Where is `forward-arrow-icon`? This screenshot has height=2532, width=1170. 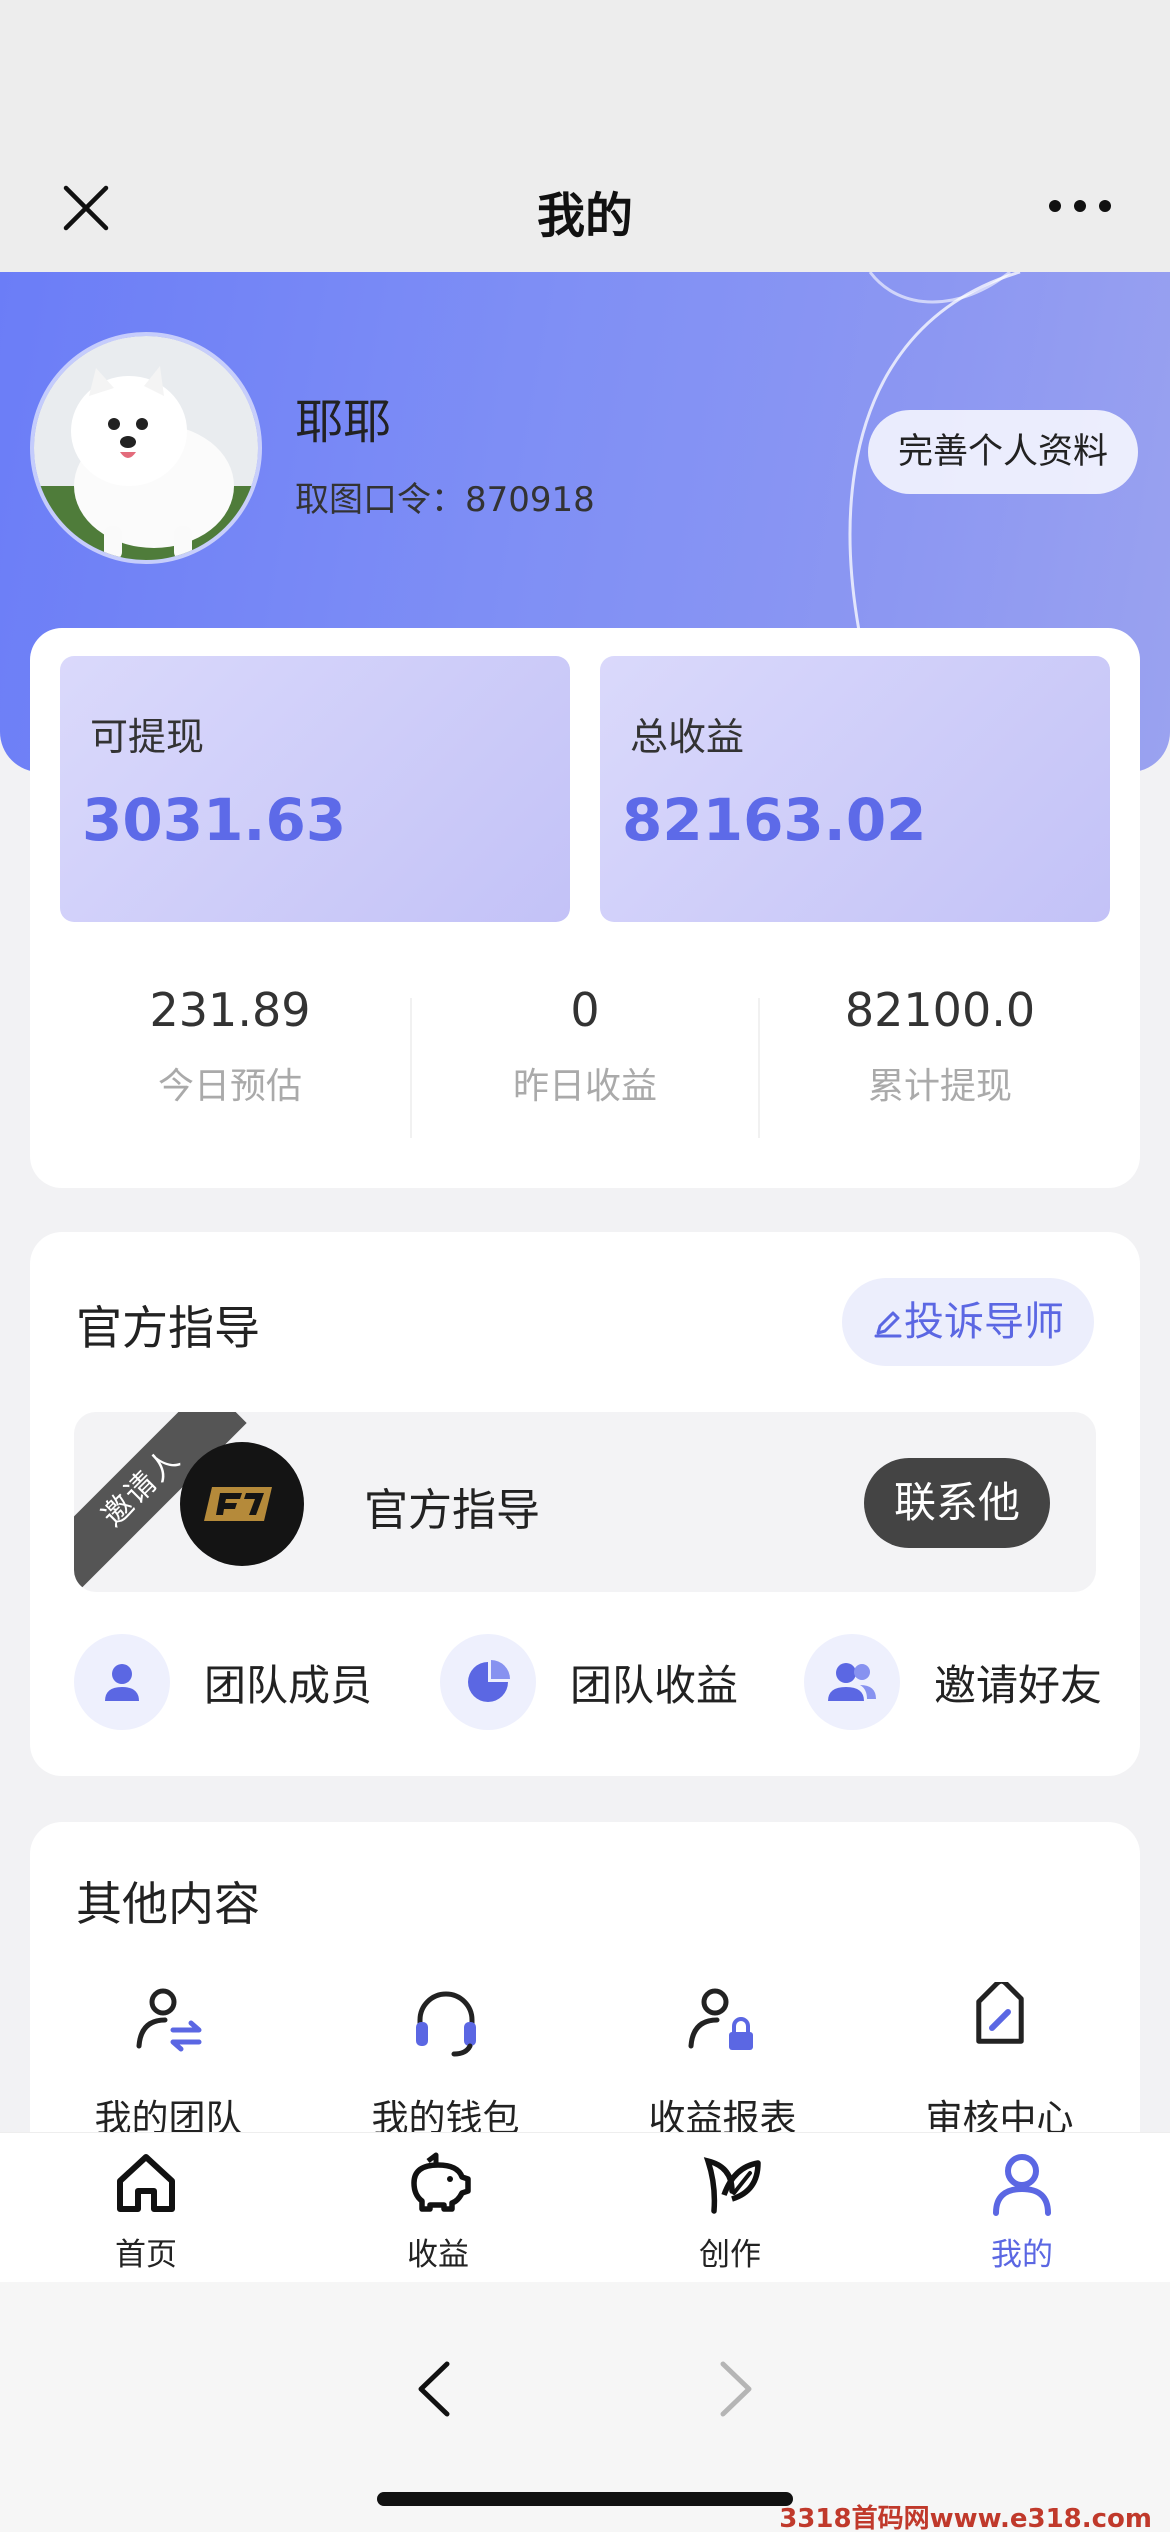 forward-arrow-icon is located at coordinates (735, 2389).